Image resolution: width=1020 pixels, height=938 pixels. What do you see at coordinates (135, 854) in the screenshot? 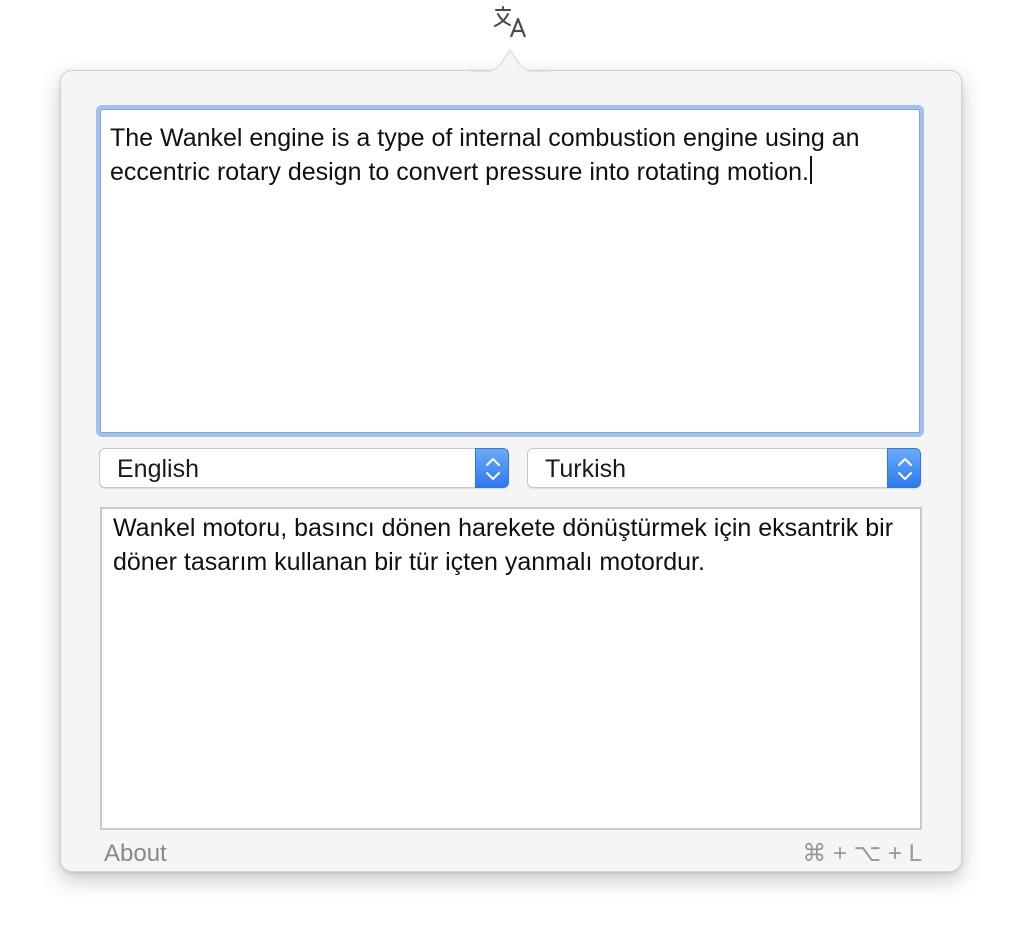
I see `about-link: About` at bounding box center [135, 854].